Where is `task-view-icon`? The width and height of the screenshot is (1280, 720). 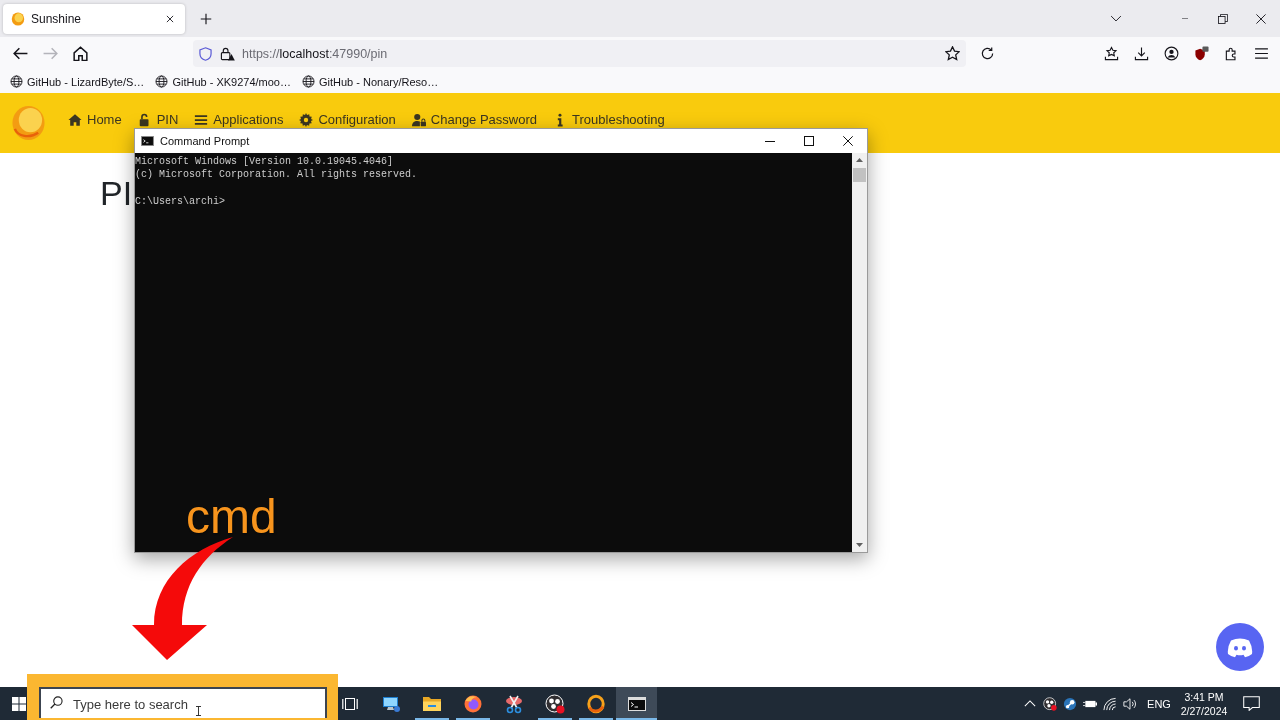 task-view-icon is located at coordinates (350, 703).